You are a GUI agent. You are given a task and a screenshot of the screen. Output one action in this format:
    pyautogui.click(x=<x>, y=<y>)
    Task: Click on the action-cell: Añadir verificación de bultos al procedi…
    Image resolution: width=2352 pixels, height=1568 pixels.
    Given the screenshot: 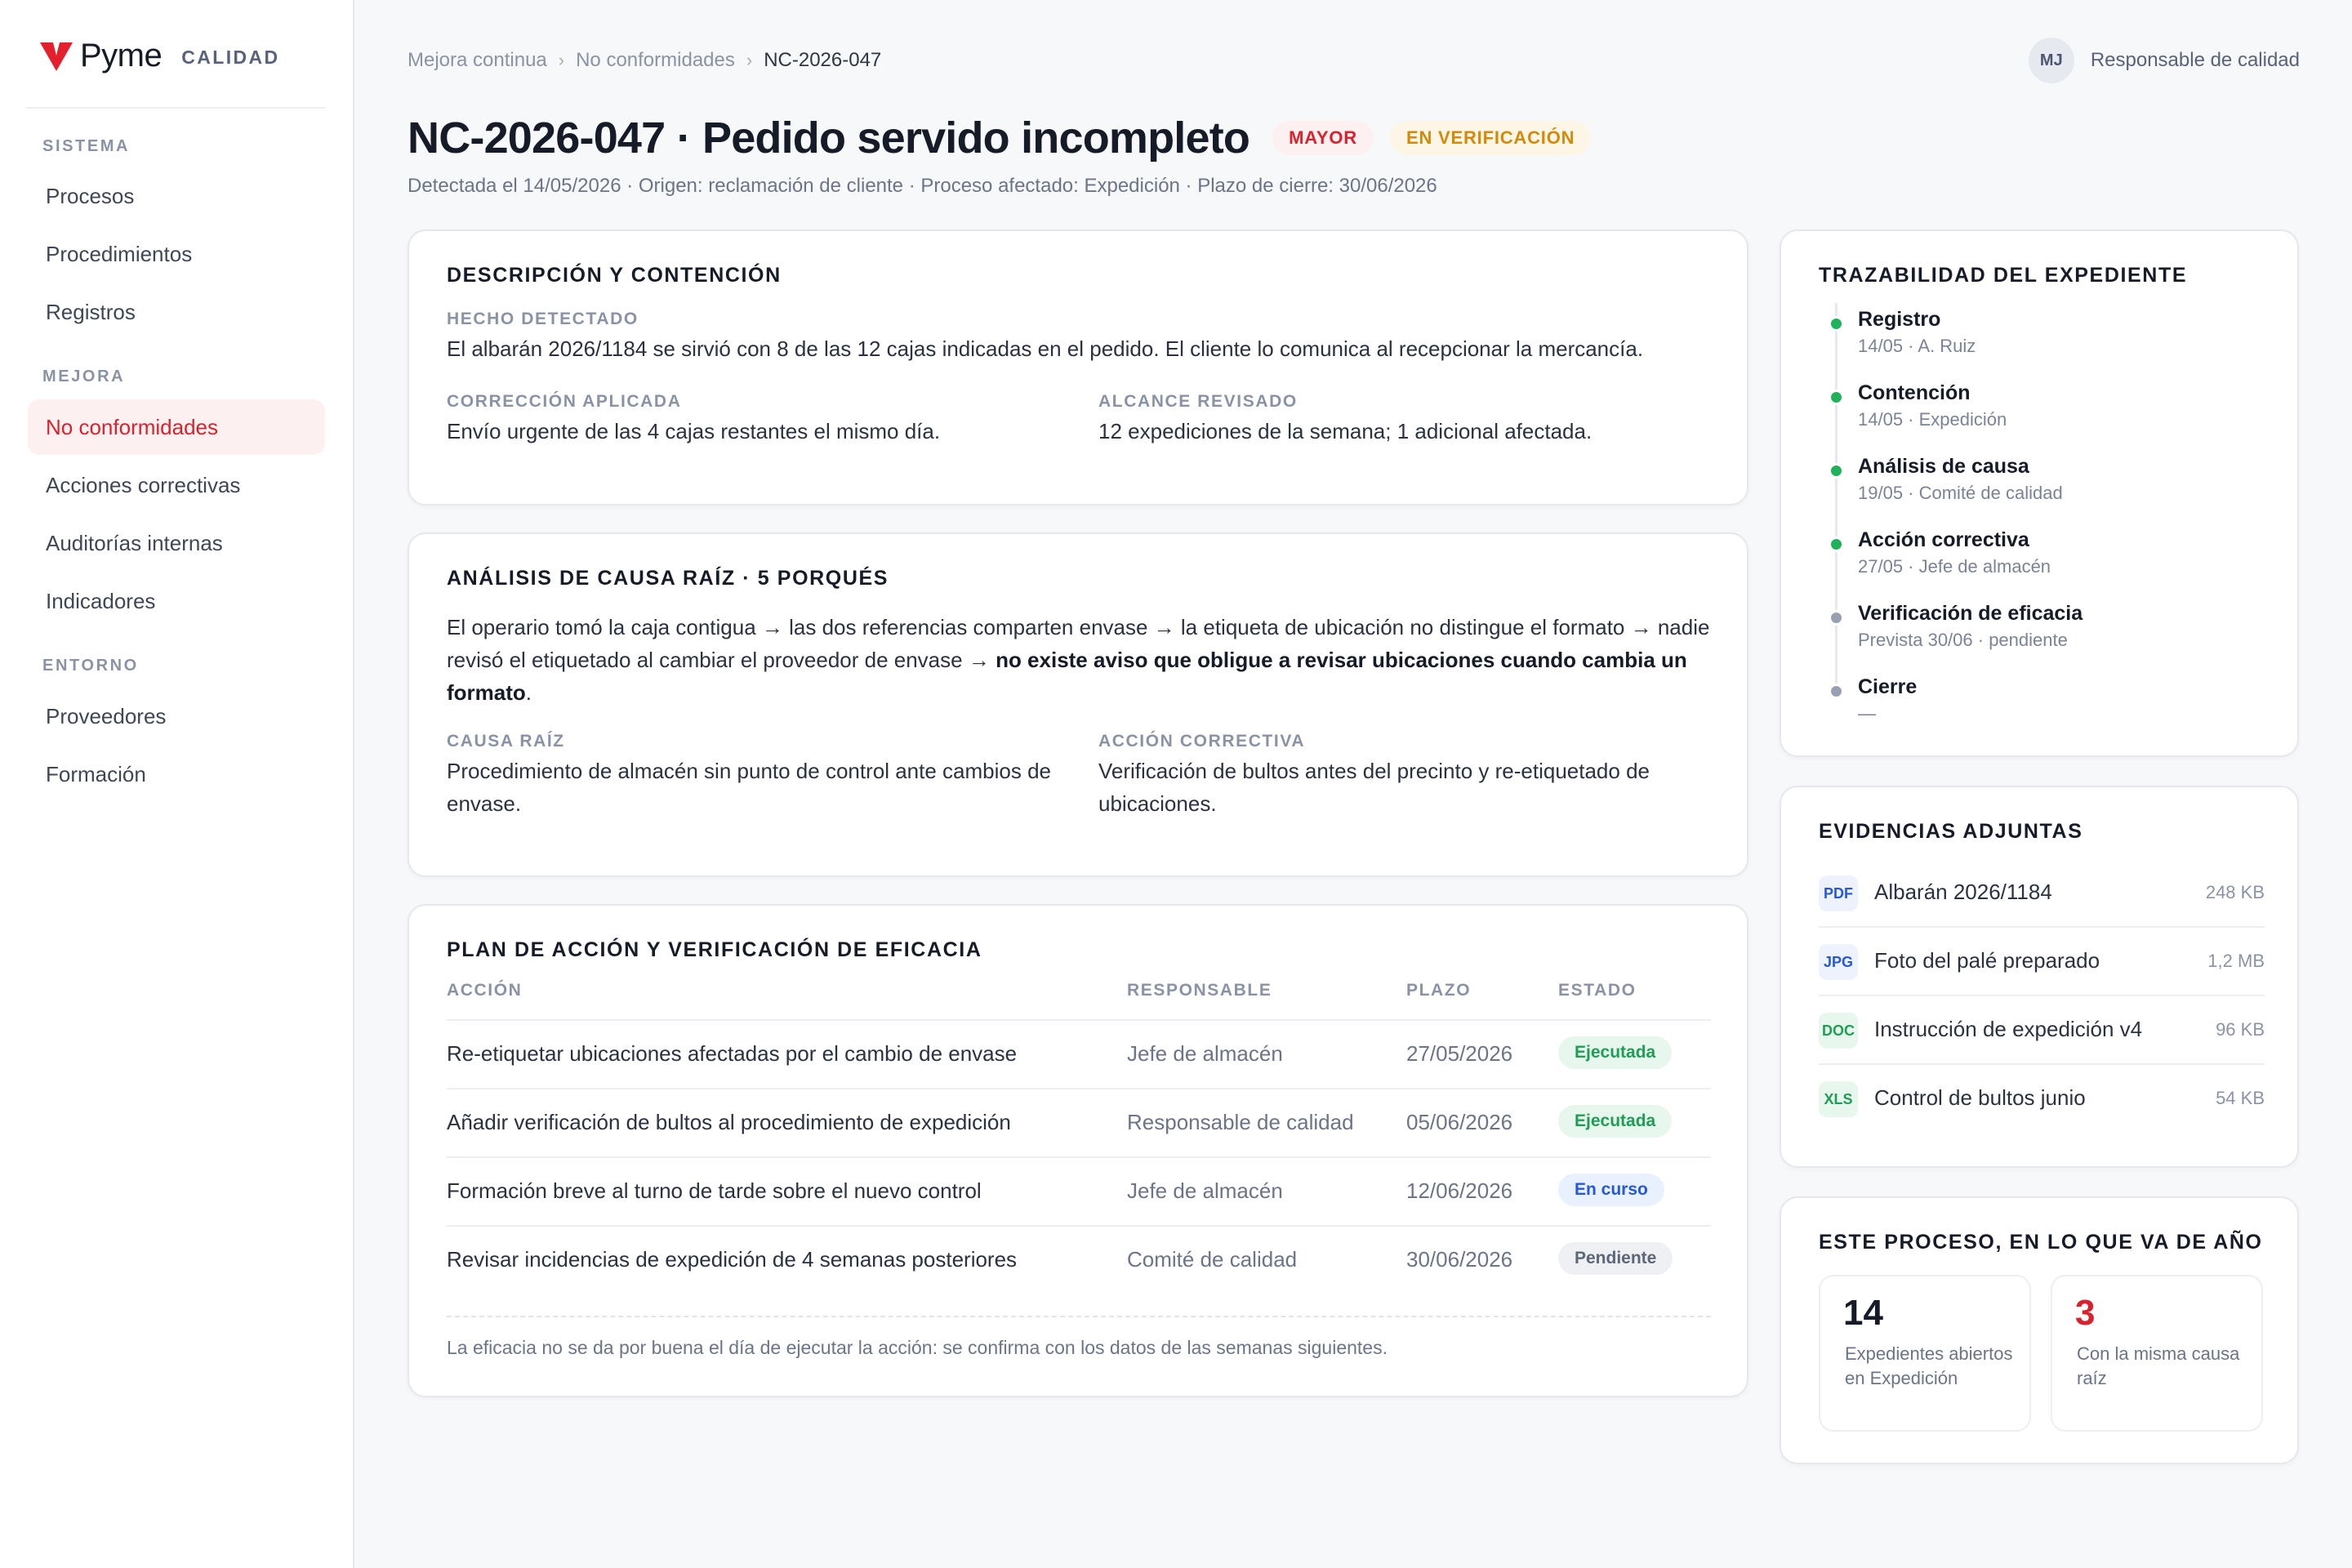 What is the action you would take?
    pyautogui.click(x=729, y=1122)
    